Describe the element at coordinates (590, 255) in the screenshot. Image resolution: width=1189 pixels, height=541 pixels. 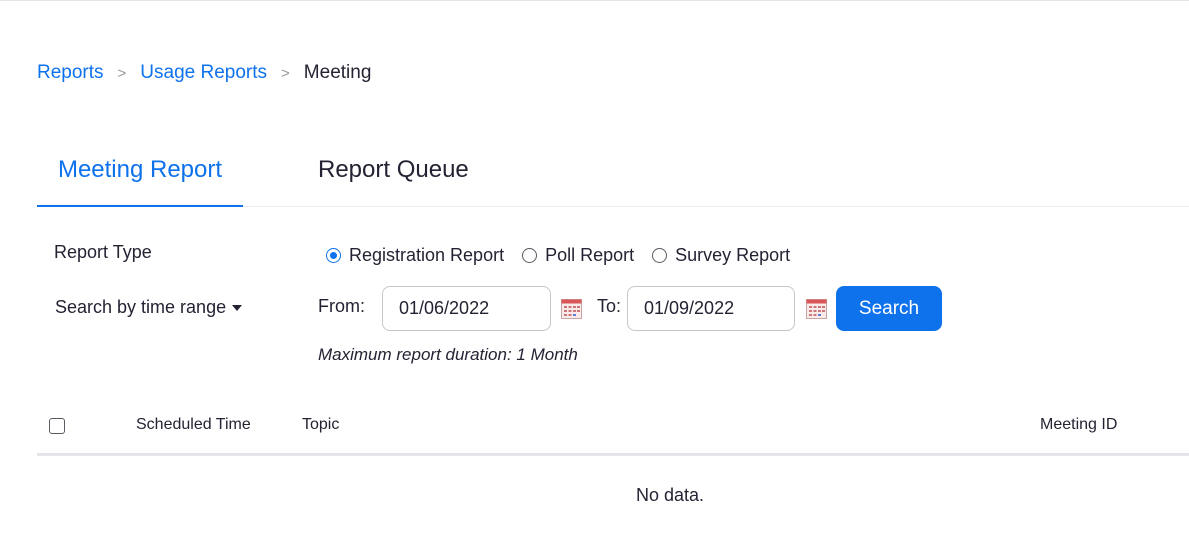
I see `radio-label: Poll Report` at that location.